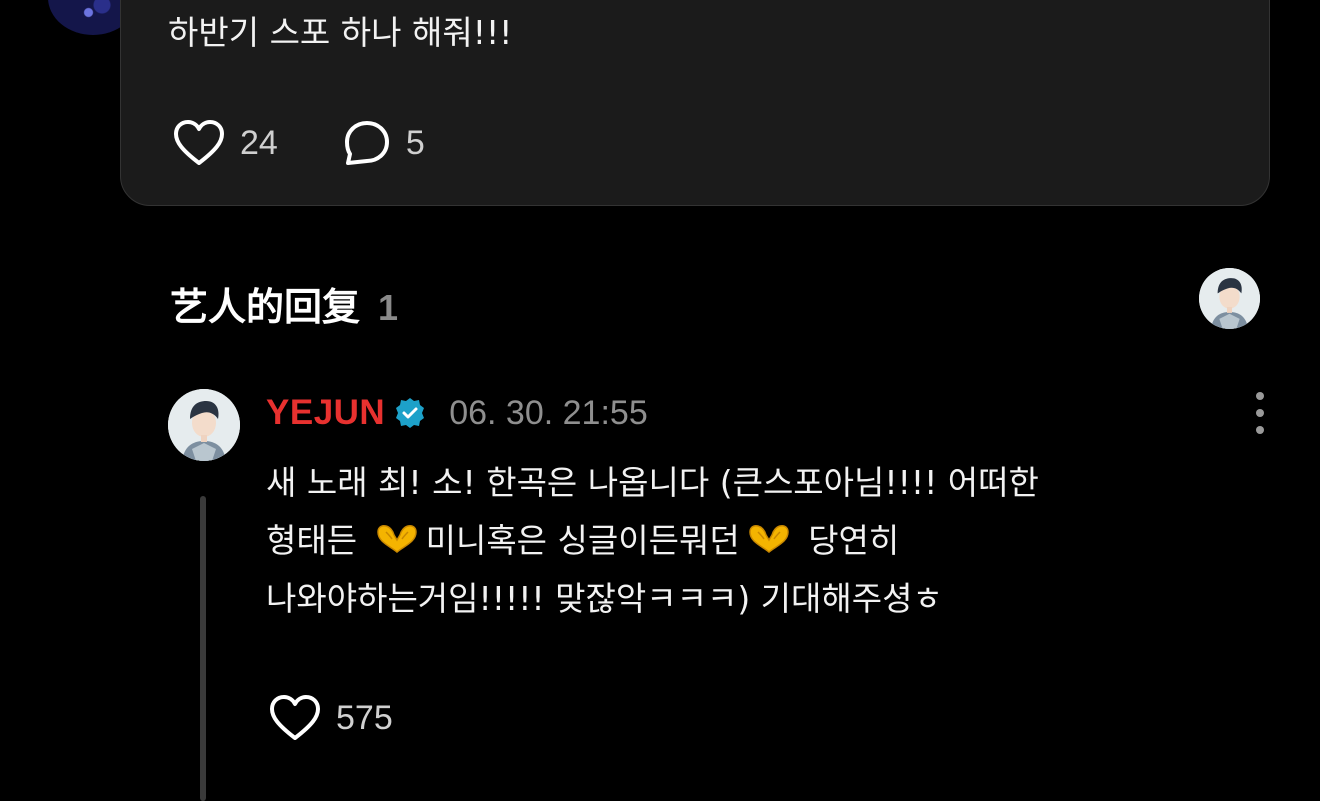 This screenshot has height=801, width=1320. I want to click on artist-replies-header: 艺人的回复 1, so click(284, 302).